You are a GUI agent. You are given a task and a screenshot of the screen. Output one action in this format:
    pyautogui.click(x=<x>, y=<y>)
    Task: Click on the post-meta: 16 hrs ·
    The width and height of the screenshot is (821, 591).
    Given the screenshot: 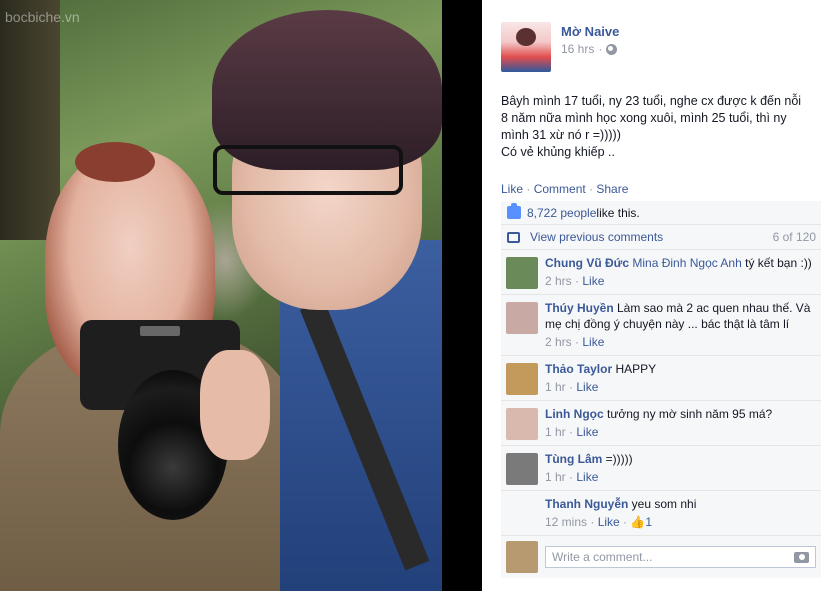 What is the action you would take?
    pyautogui.click(x=590, y=49)
    